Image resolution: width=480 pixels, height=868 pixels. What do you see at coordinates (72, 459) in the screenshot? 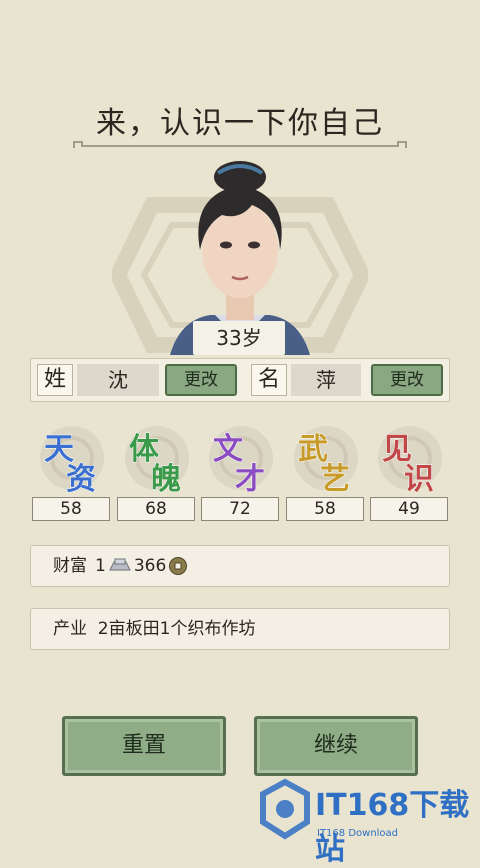
I see `attribute-icon-0: 天资` at bounding box center [72, 459].